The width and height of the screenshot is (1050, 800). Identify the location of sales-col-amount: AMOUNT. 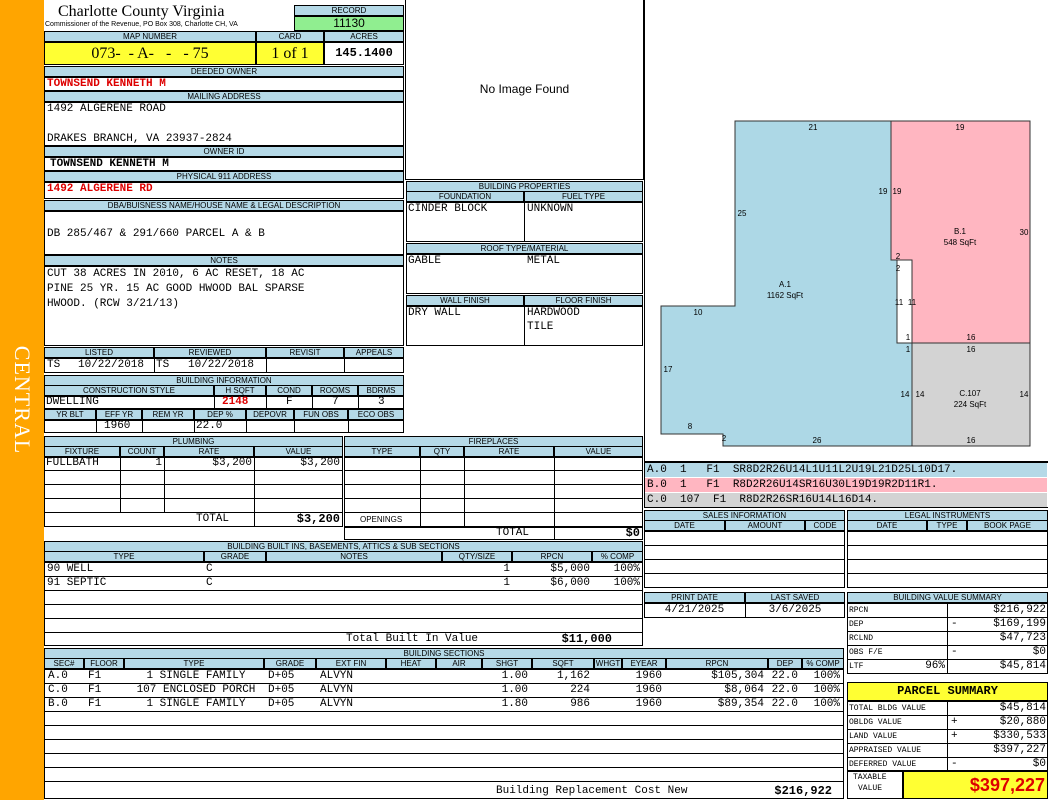
(765, 525).